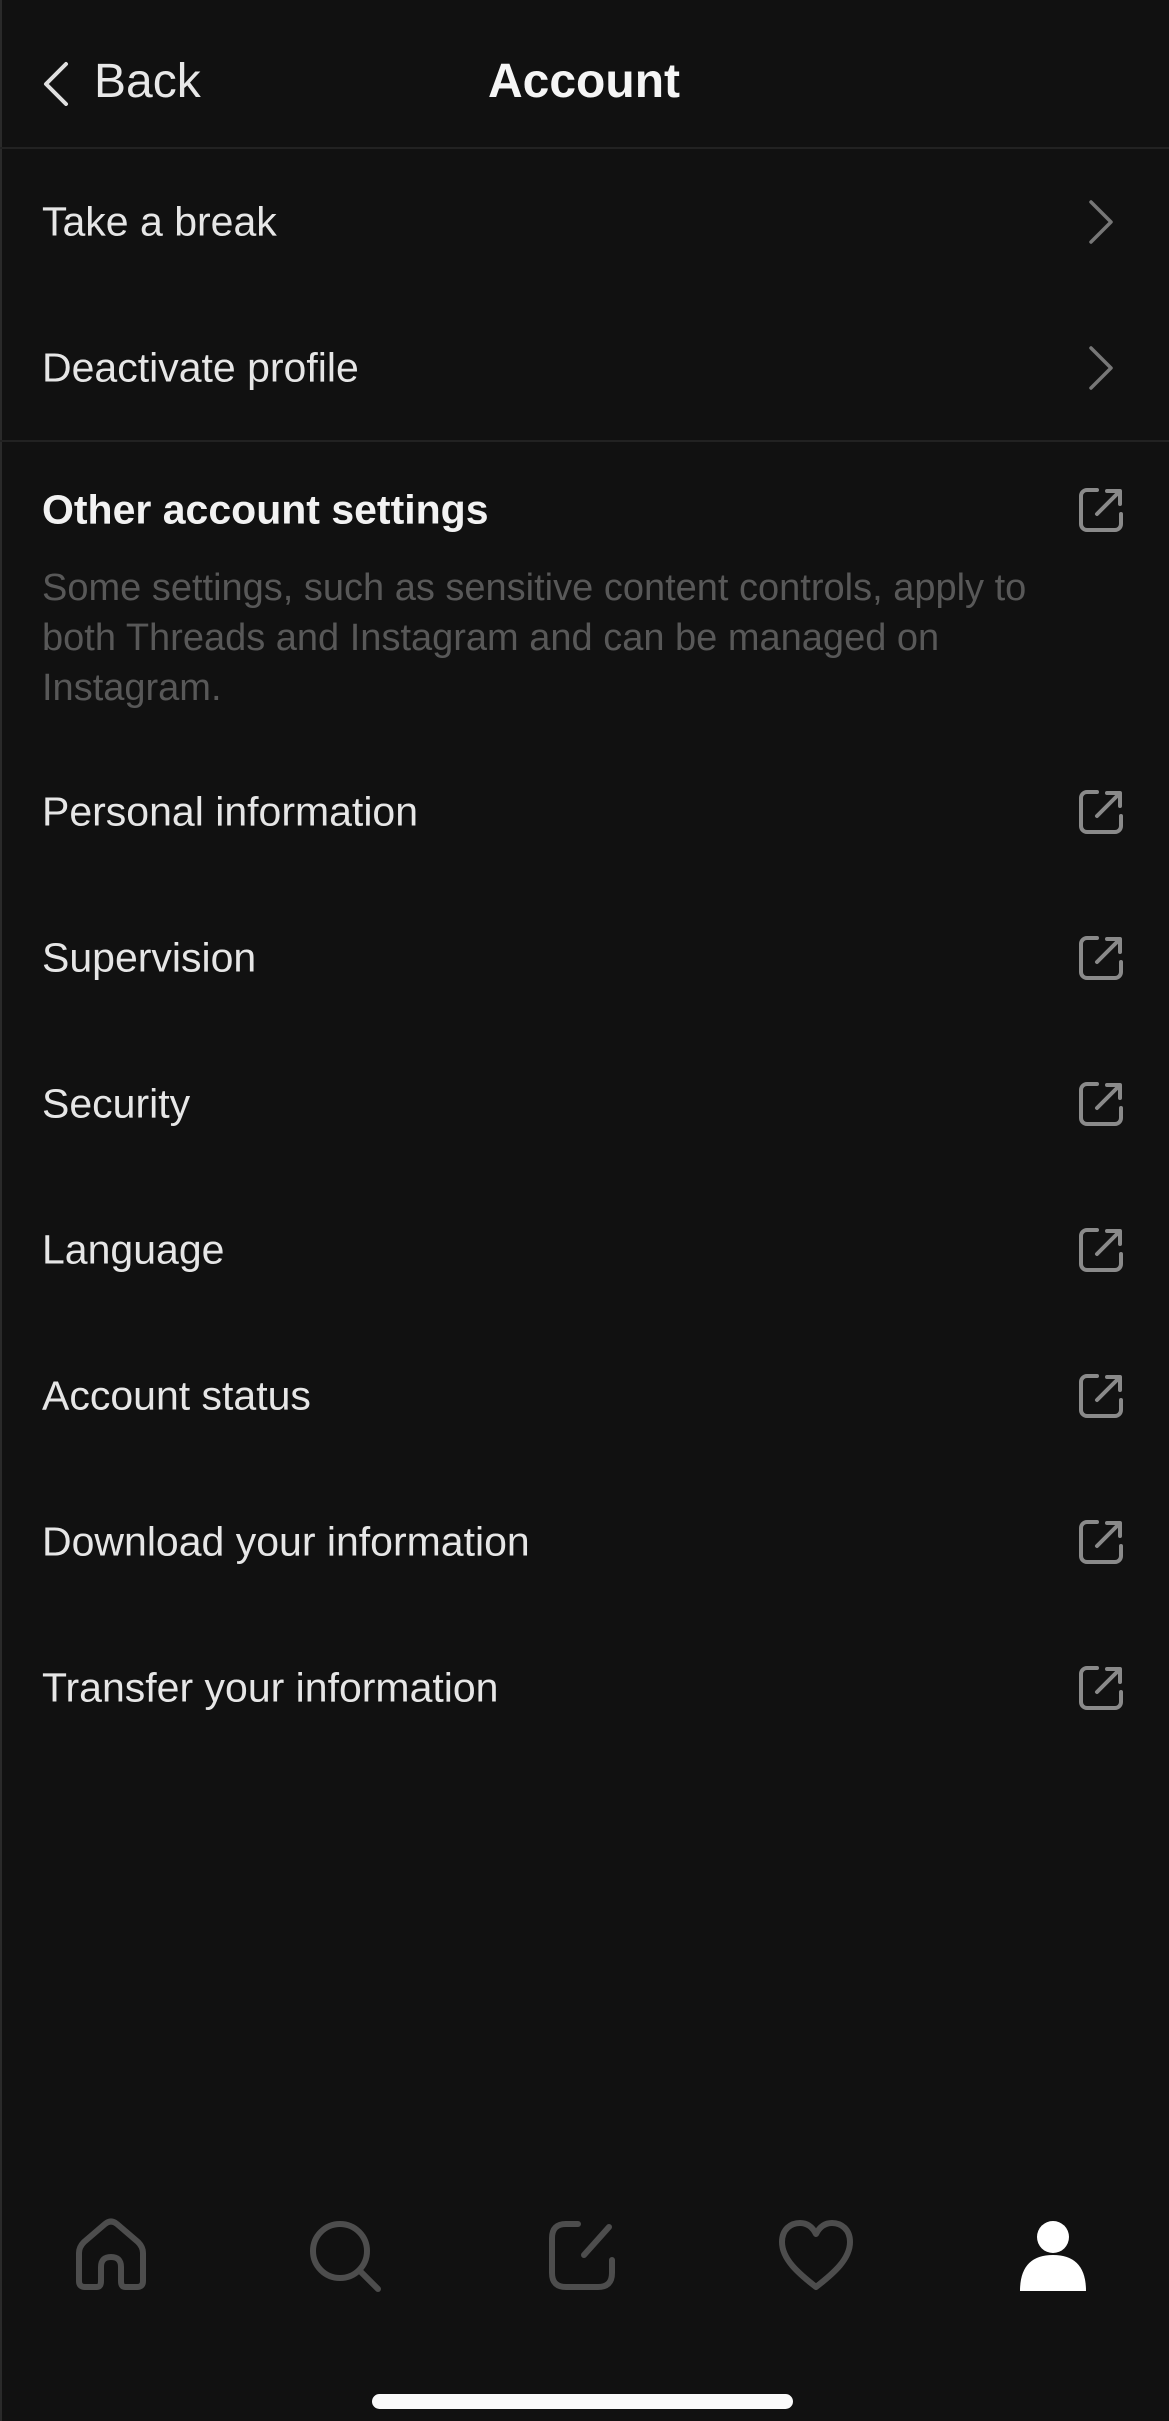 The width and height of the screenshot is (1169, 2421). I want to click on heart-icon, so click(816, 2255).